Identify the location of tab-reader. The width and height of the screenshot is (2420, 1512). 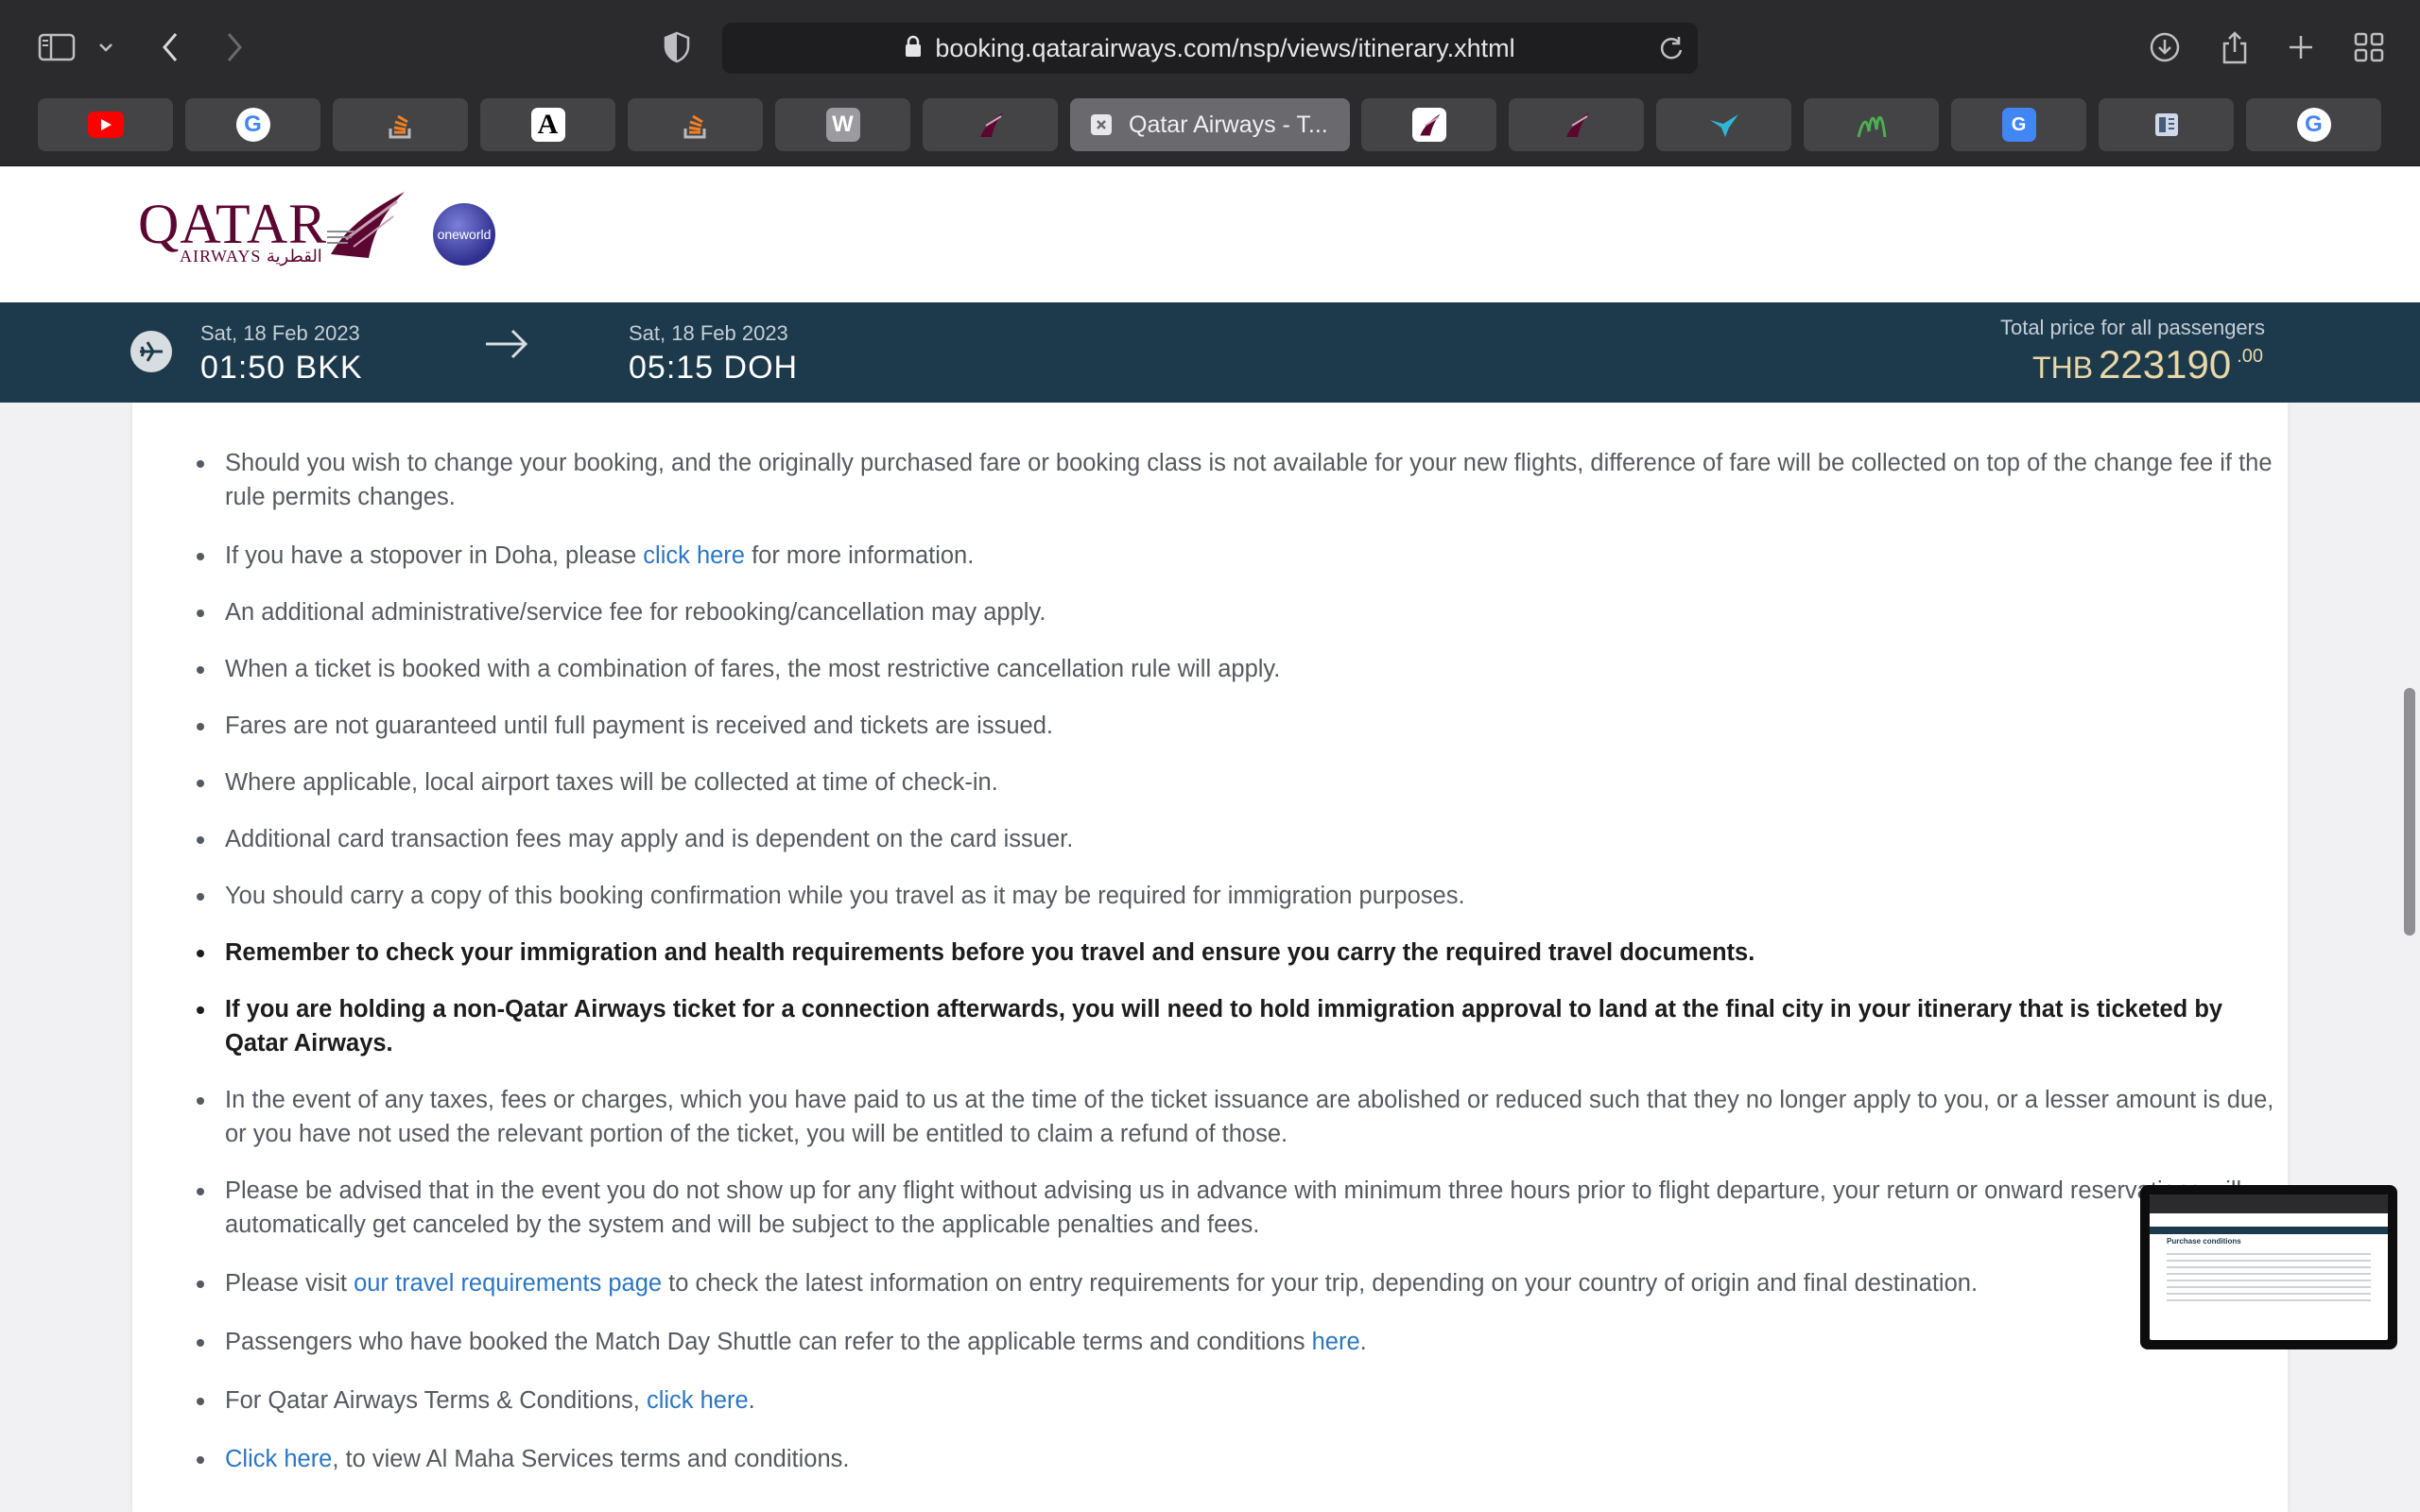
(2166, 124).